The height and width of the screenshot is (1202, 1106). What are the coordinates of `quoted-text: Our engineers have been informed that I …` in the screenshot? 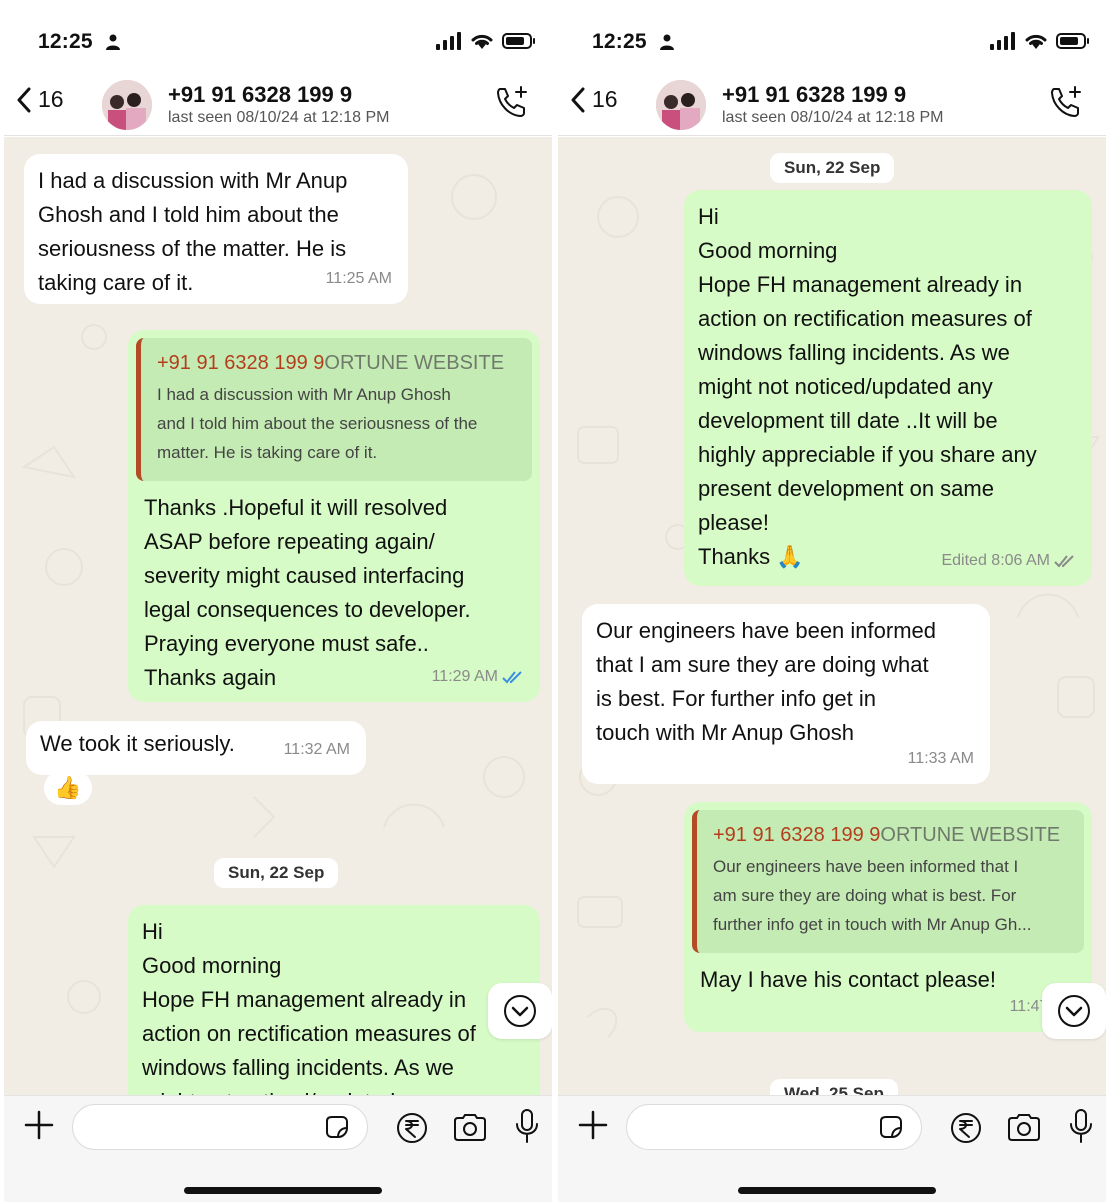 It's located at (872, 895).